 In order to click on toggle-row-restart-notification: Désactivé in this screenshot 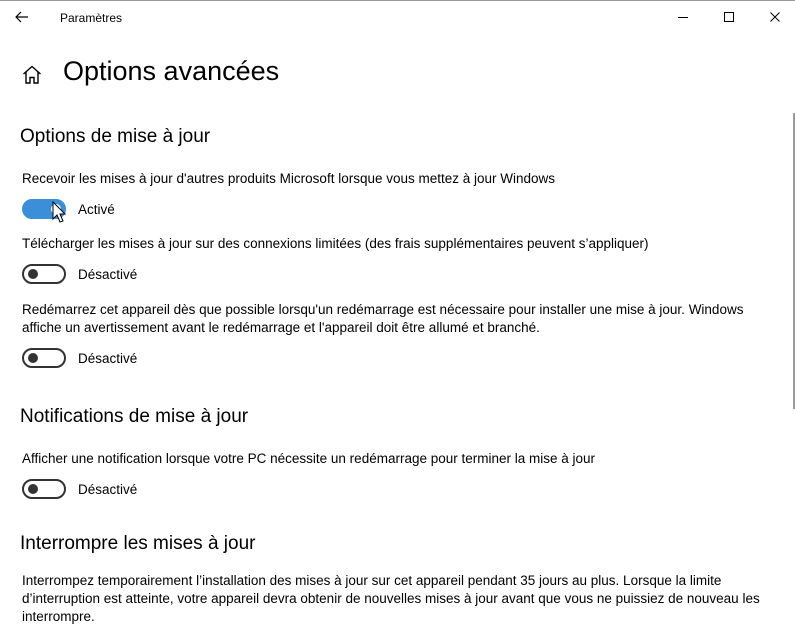, I will do `click(79, 489)`.